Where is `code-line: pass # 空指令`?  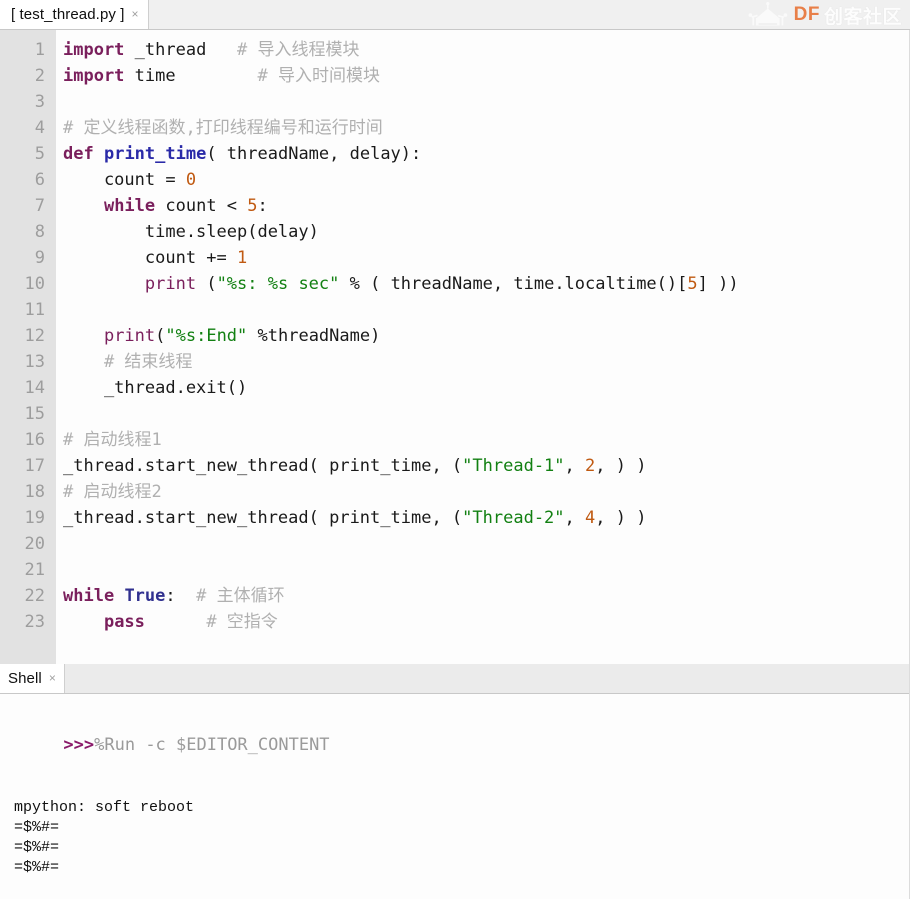 code-line: pass # 空指令 is located at coordinates (486, 622).